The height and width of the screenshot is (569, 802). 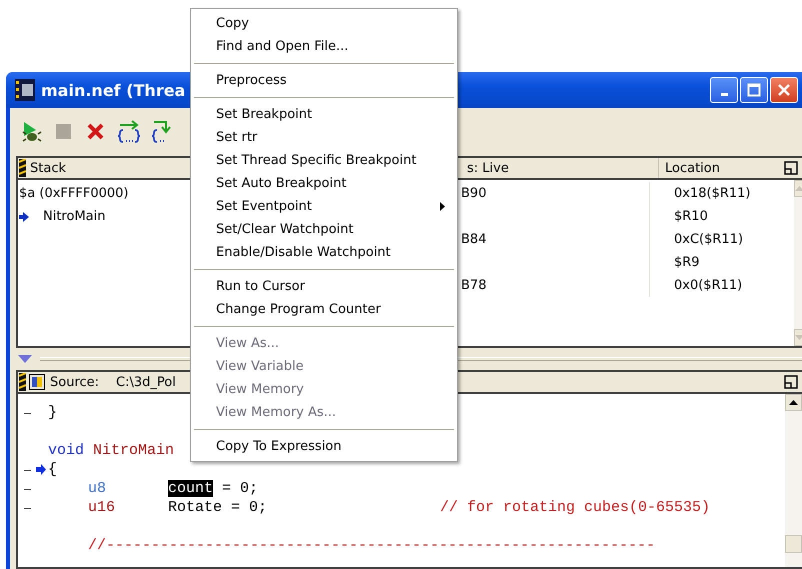 What do you see at coordinates (708, 285) in the screenshot?
I see `table-cell: 0x0($R11)` at bounding box center [708, 285].